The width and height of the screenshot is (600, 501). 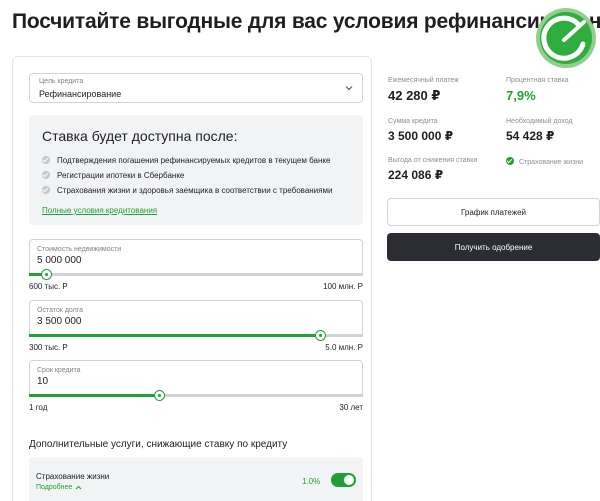 What do you see at coordinates (537, 90) in the screenshot?
I see `interest-rate: Процентная ставка 7,9%` at bounding box center [537, 90].